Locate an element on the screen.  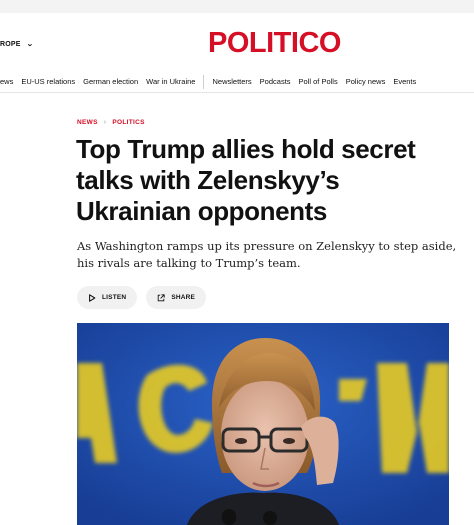
breadcrumb: NEWS › POLITICS is located at coordinates (111, 122).